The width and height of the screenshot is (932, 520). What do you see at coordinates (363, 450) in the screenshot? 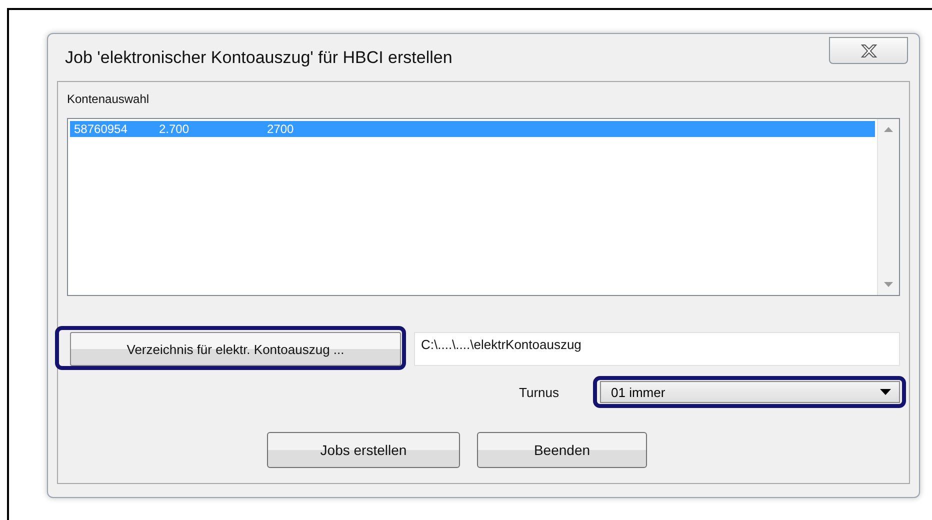
I see `dialog-button: Jobs erstellen` at bounding box center [363, 450].